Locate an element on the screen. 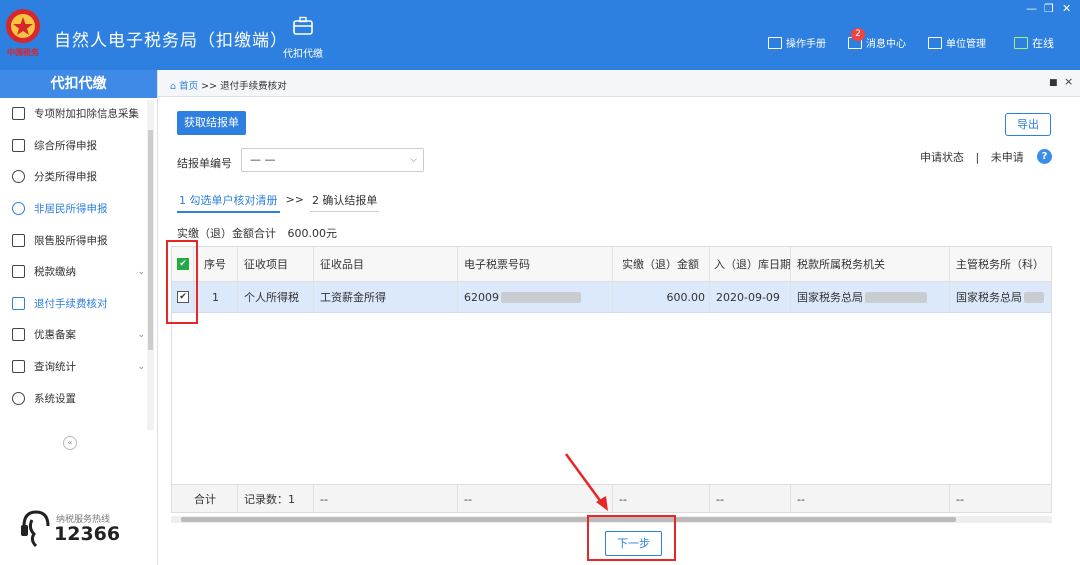 This screenshot has height=565, width=1080. ticket-number-cell: 62009 is located at coordinates (535, 297).